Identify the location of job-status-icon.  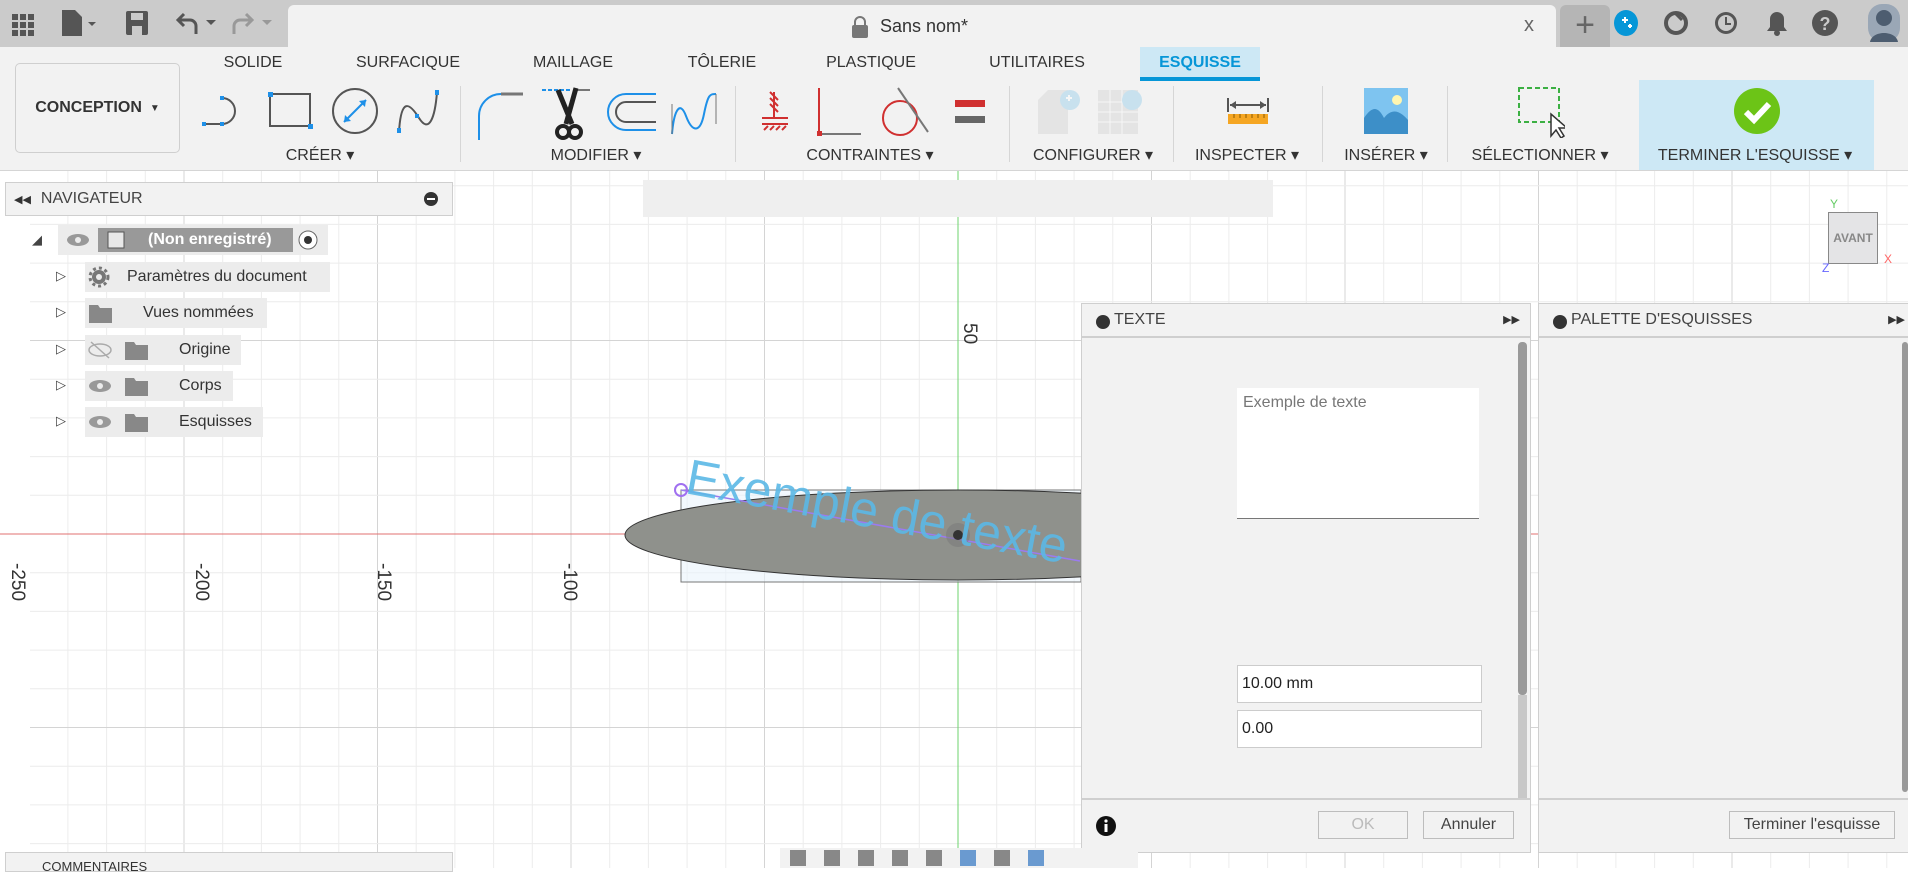
(1676, 23).